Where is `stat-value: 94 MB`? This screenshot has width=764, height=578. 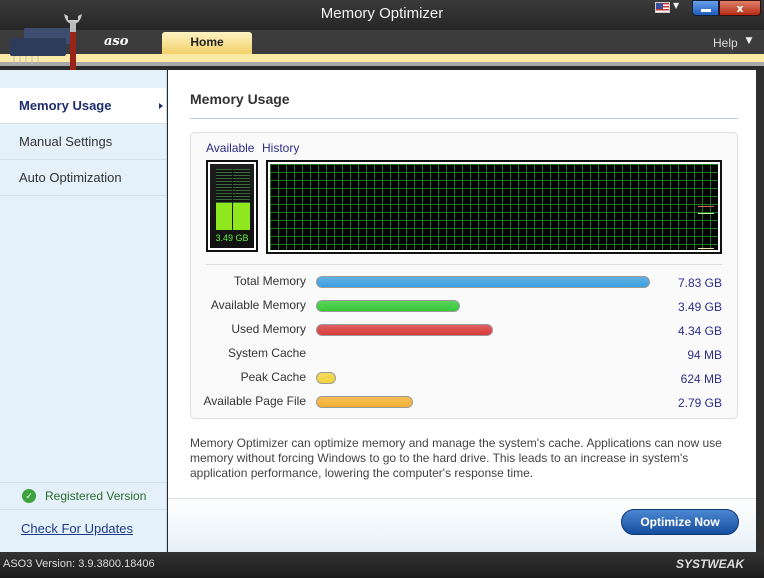
stat-value: 94 MB is located at coordinates (704, 355).